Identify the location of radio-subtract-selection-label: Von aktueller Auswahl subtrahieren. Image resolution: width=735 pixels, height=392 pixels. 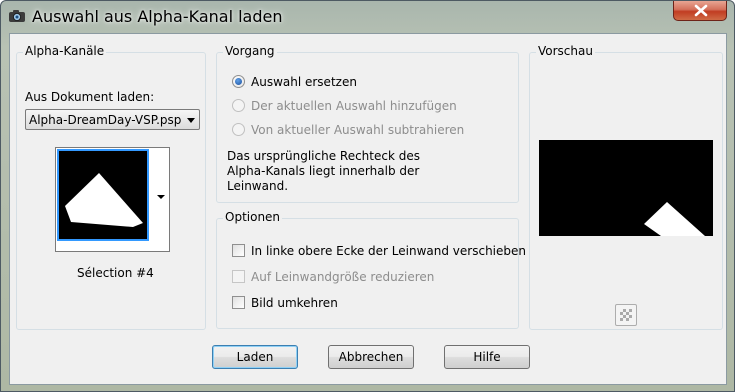
(357, 130).